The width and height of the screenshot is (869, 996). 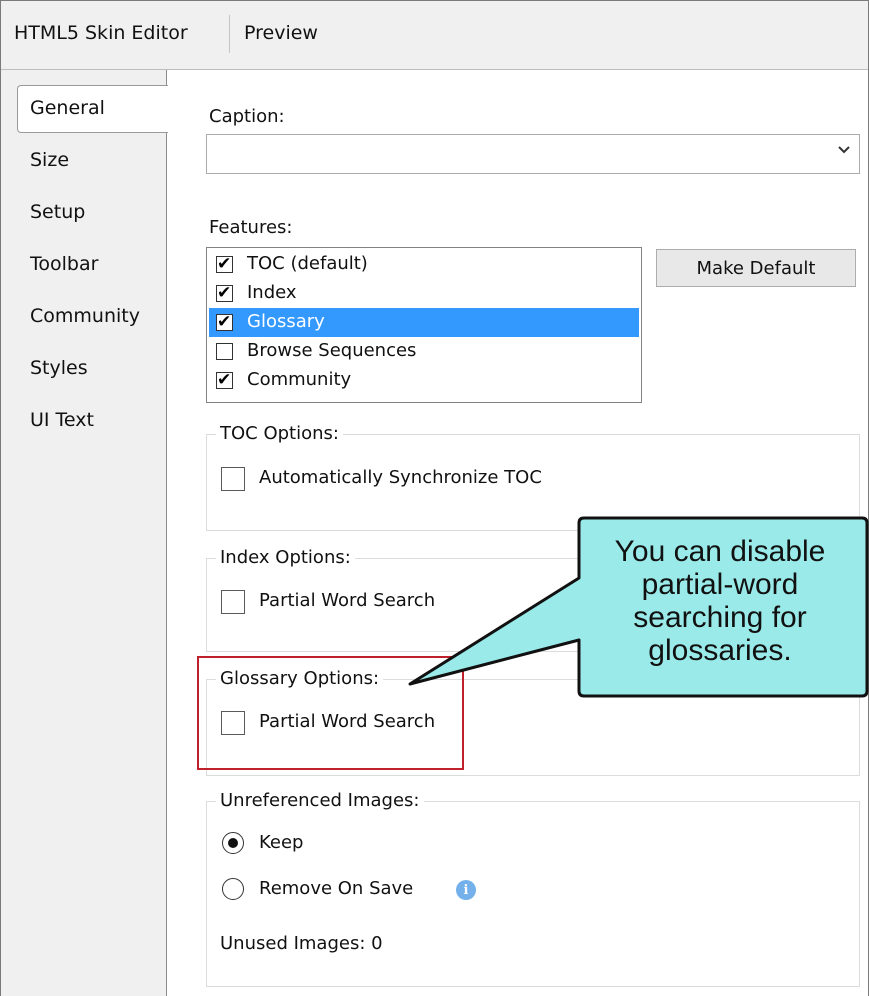 I want to click on callout-line: You can disable, so click(x=720, y=551).